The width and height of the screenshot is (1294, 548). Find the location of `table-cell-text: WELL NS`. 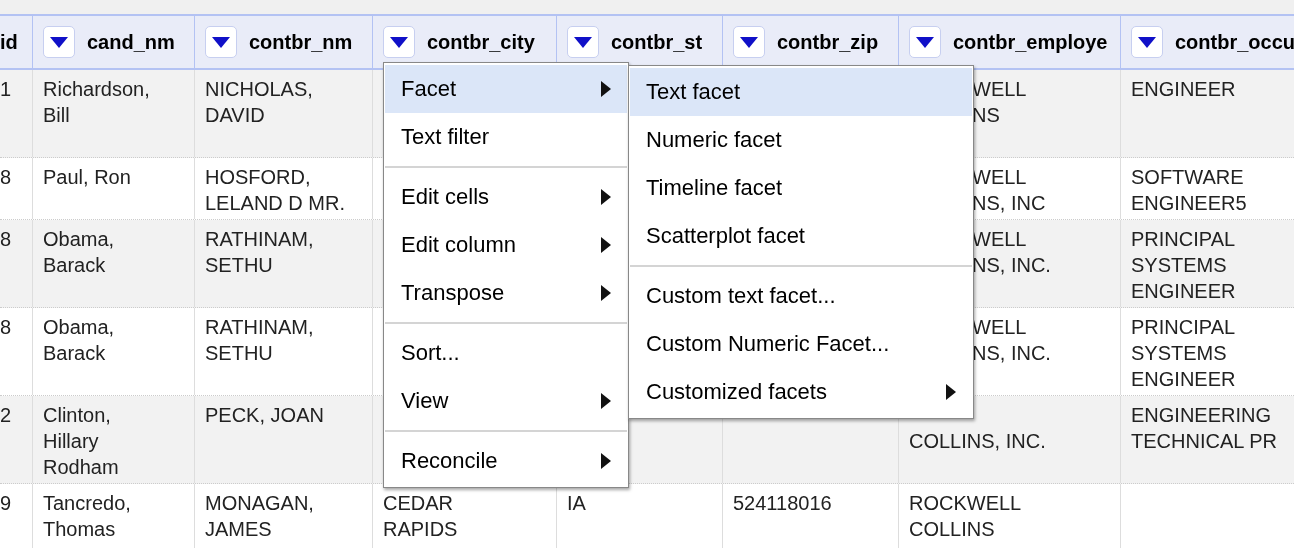

table-cell-text: WELL NS is located at coordinates (999, 102).